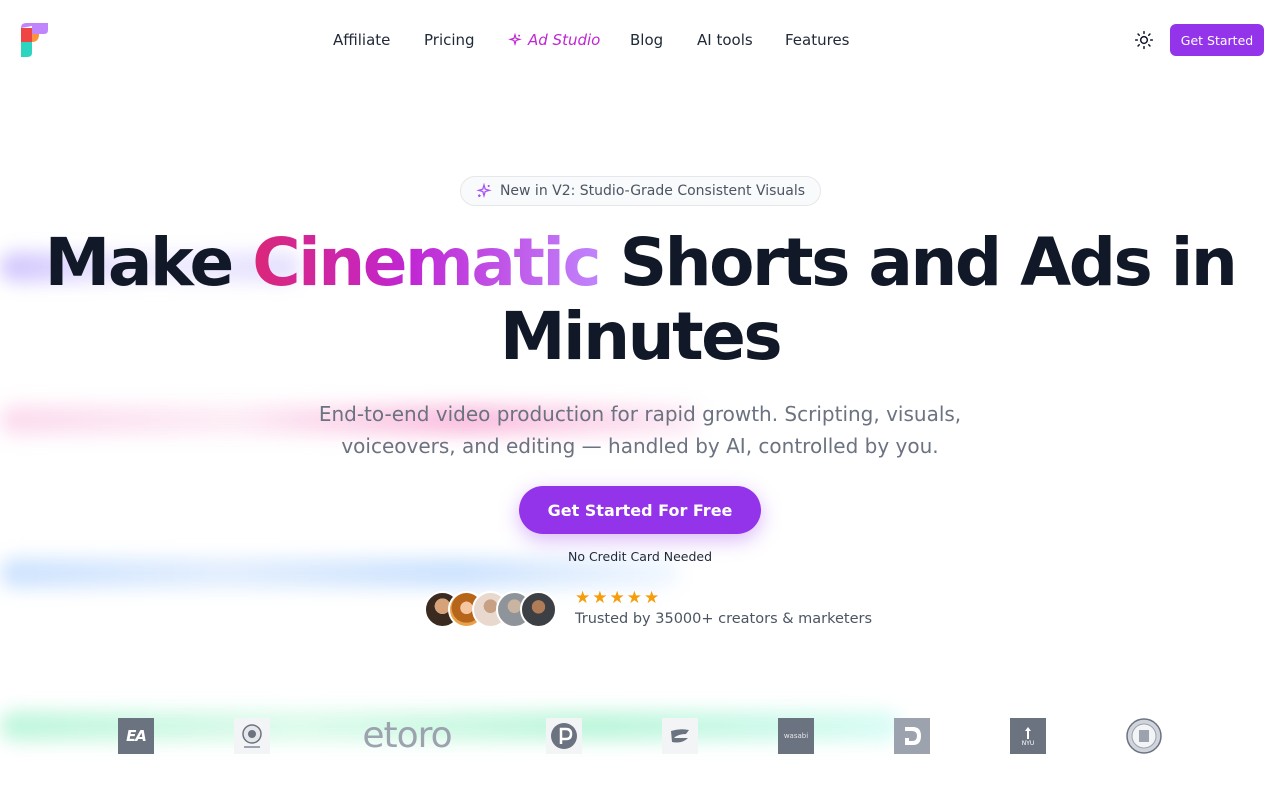 This screenshot has height=800, width=1280. What do you see at coordinates (564, 40) in the screenshot?
I see `nav-item-label: Ad Studio` at bounding box center [564, 40].